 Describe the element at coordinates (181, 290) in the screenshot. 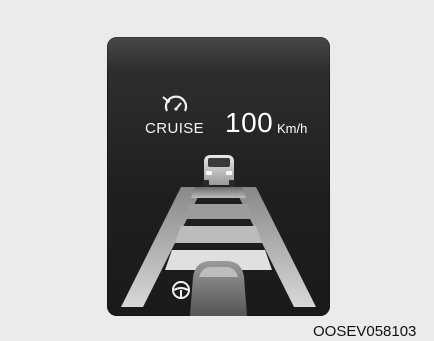

I see `steering-wheel-icon` at that location.